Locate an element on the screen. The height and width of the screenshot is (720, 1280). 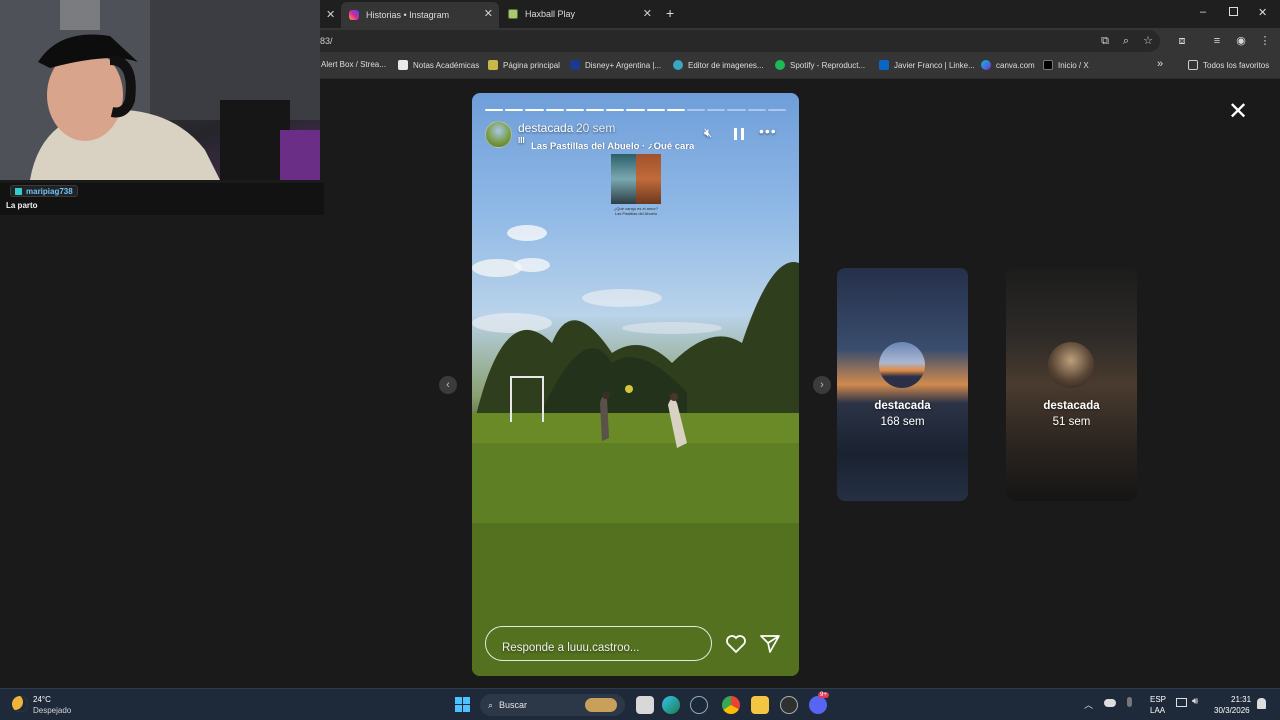
chrome-icon is located at coordinates (731, 705).